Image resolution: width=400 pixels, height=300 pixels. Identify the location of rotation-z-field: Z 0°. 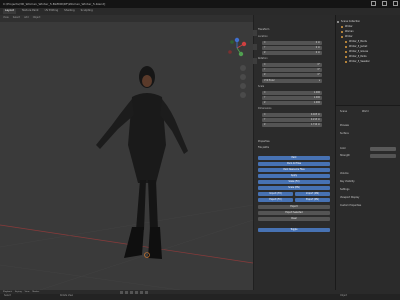
(292, 75).